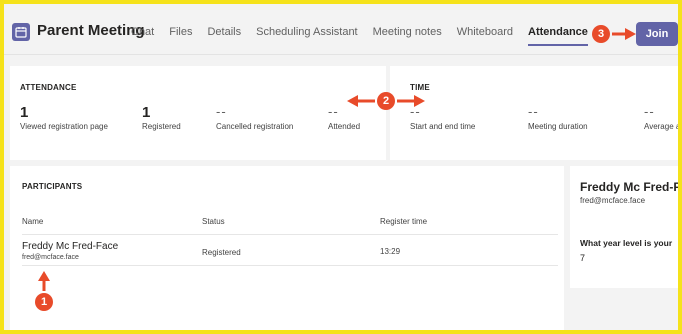 The width and height of the screenshot is (682, 334). What do you see at coordinates (91, 30) in the screenshot?
I see `meeting-title: Parent Meeting` at bounding box center [91, 30].